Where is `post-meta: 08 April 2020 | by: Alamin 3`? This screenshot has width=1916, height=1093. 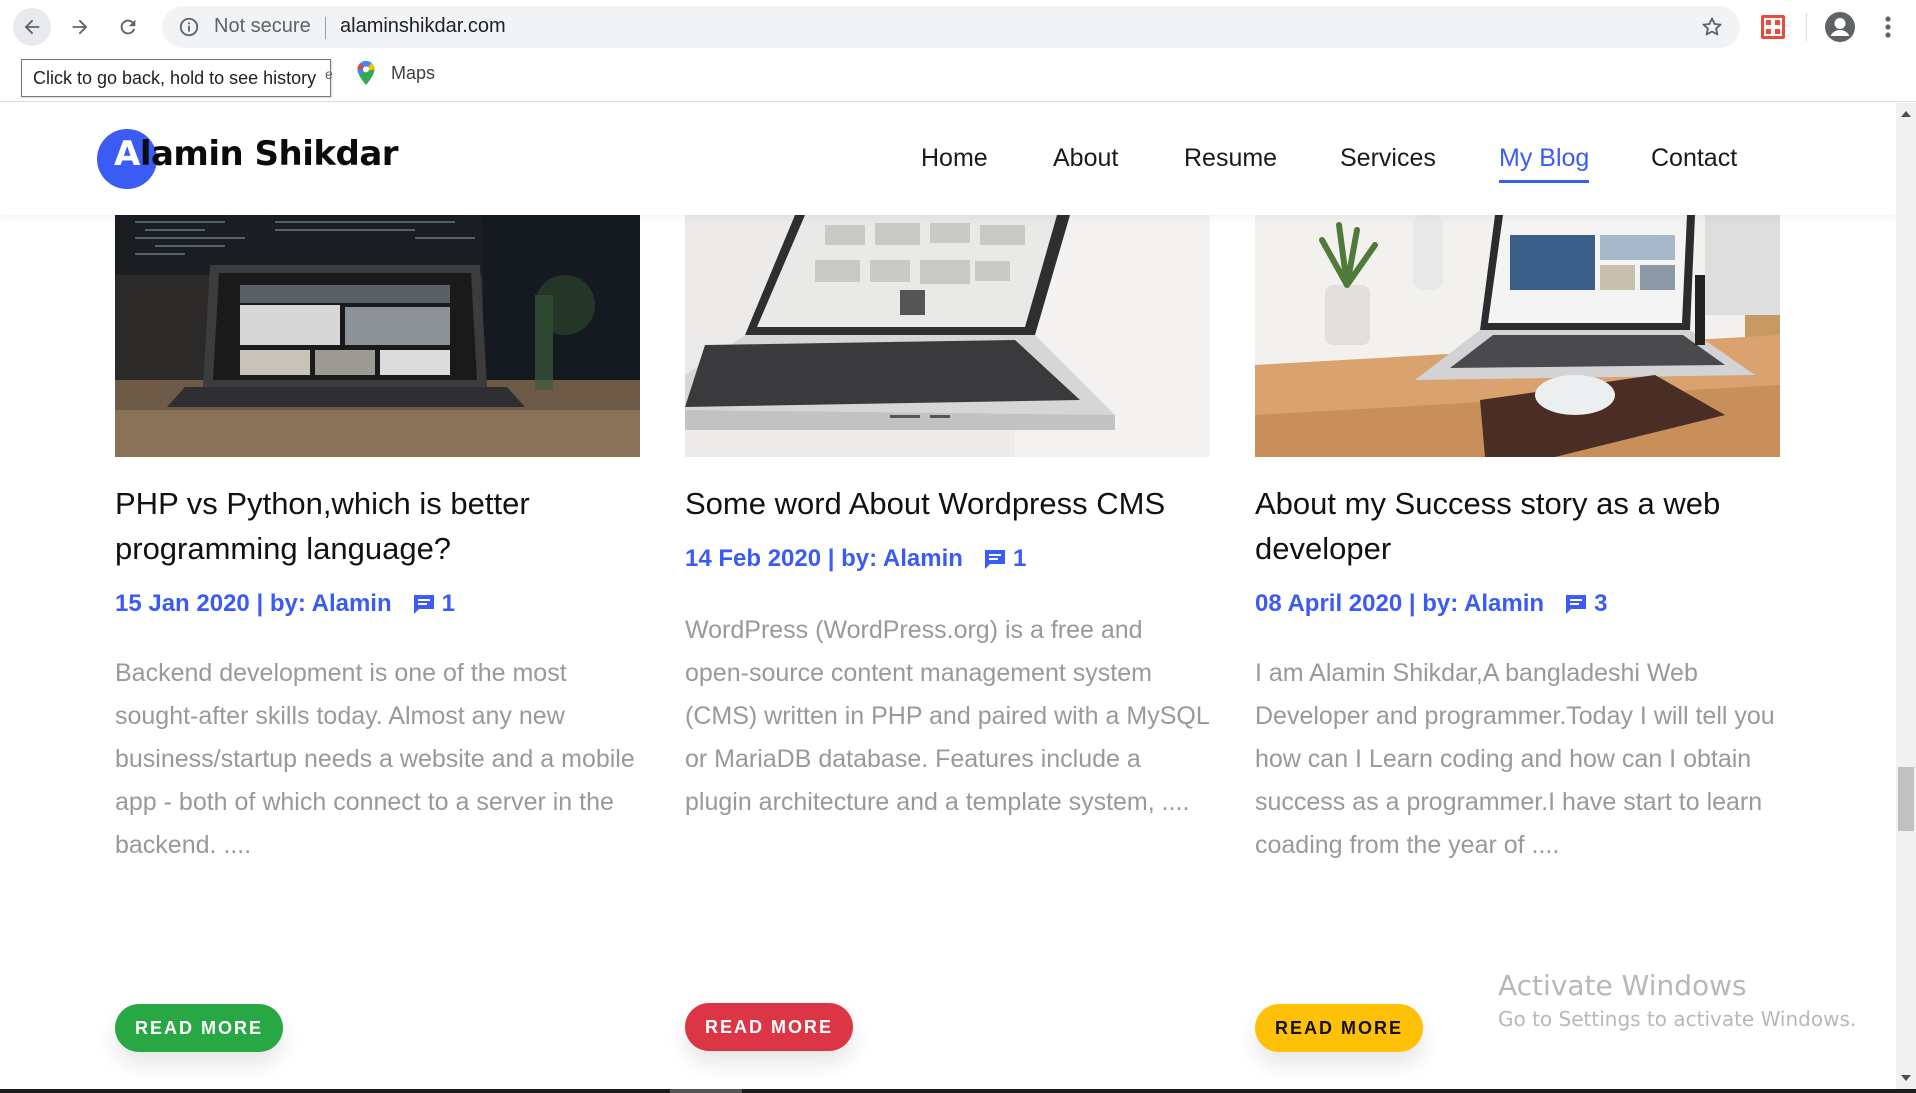
post-meta: 08 April 2020 | by: Alamin 3 is located at coordinates (1431, 604).